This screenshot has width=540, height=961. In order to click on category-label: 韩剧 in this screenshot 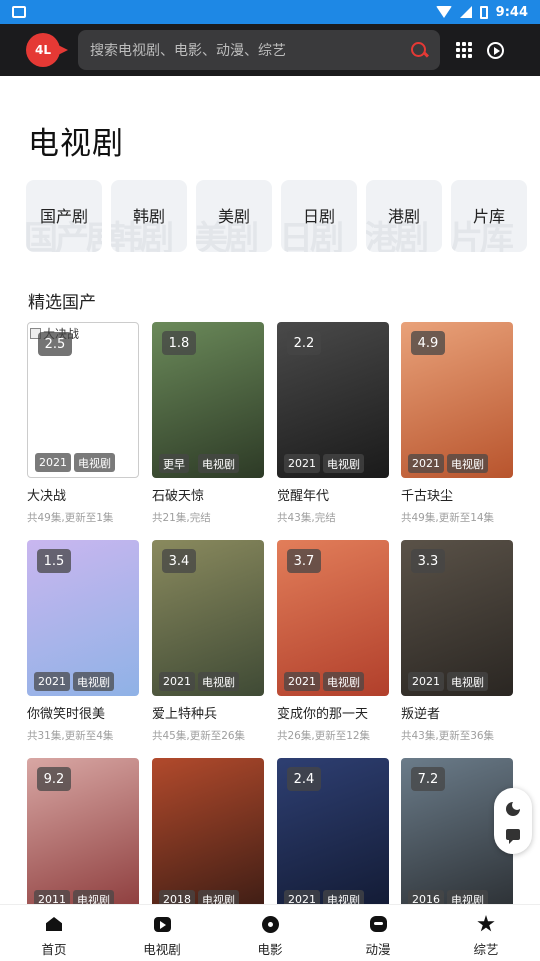, I will do `click(148, 216)`.